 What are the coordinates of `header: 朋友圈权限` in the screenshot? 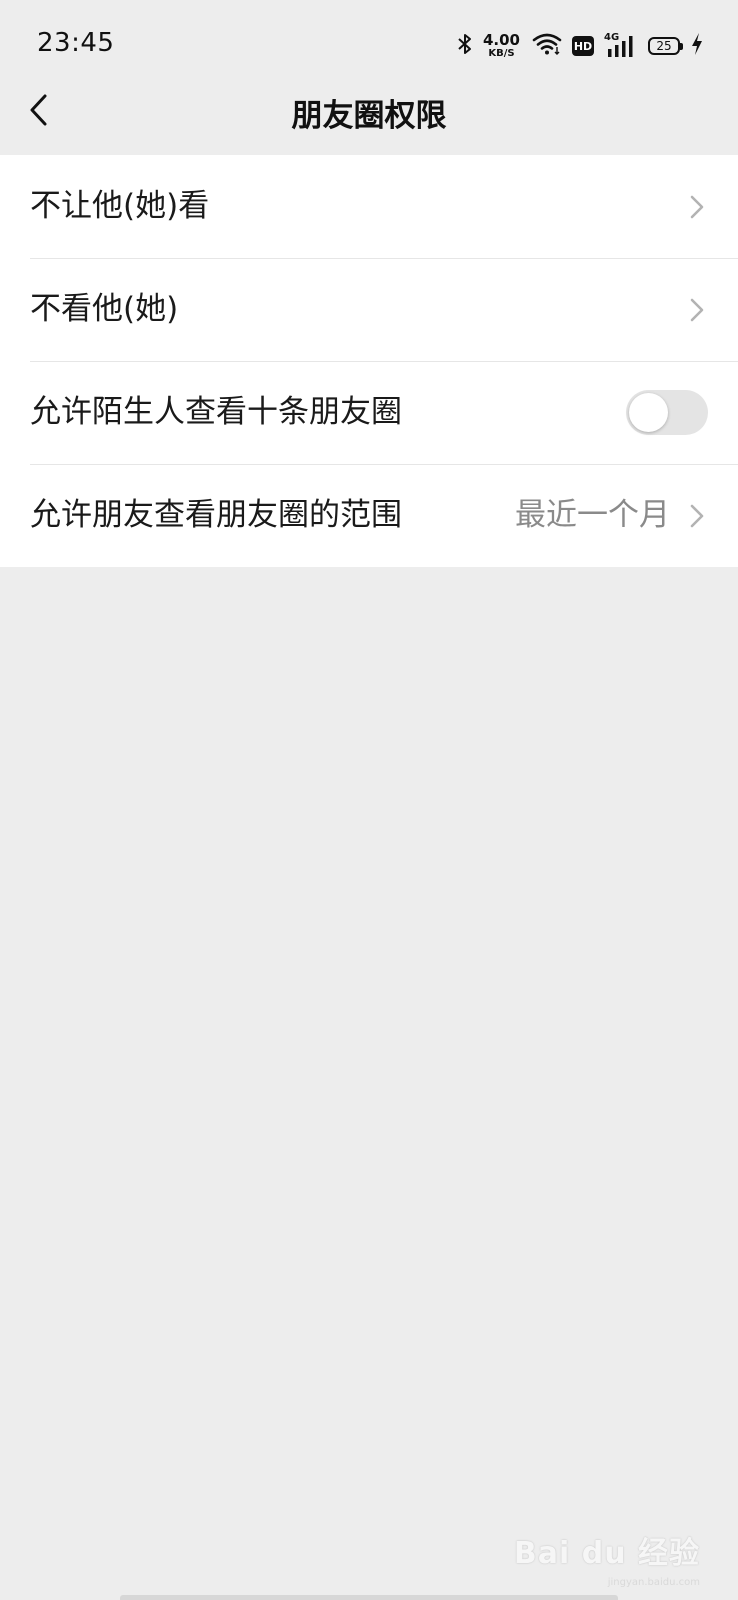 It's located at (369, 112).